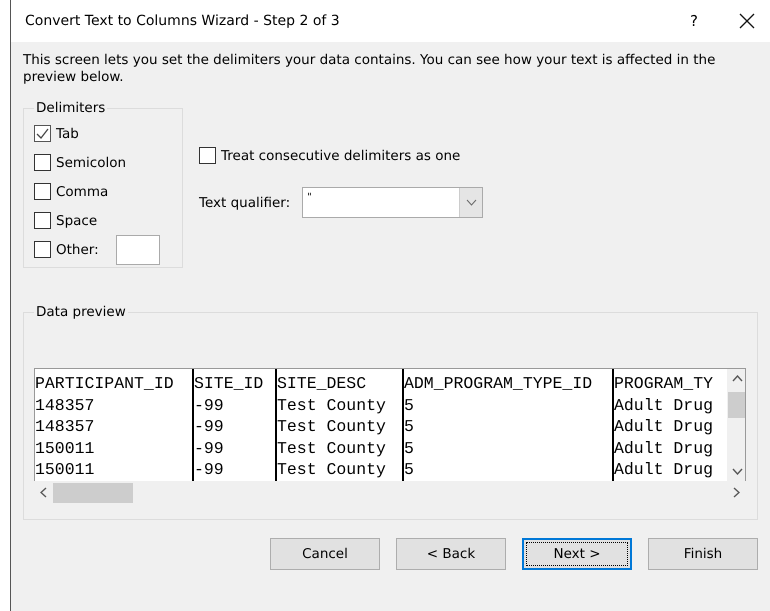 This screenshot has height=611, width=770. What do you see at coordinates (577, 554) in the screenshot?
I see `dialog-button: Next >` at bounding box center [577, 554].